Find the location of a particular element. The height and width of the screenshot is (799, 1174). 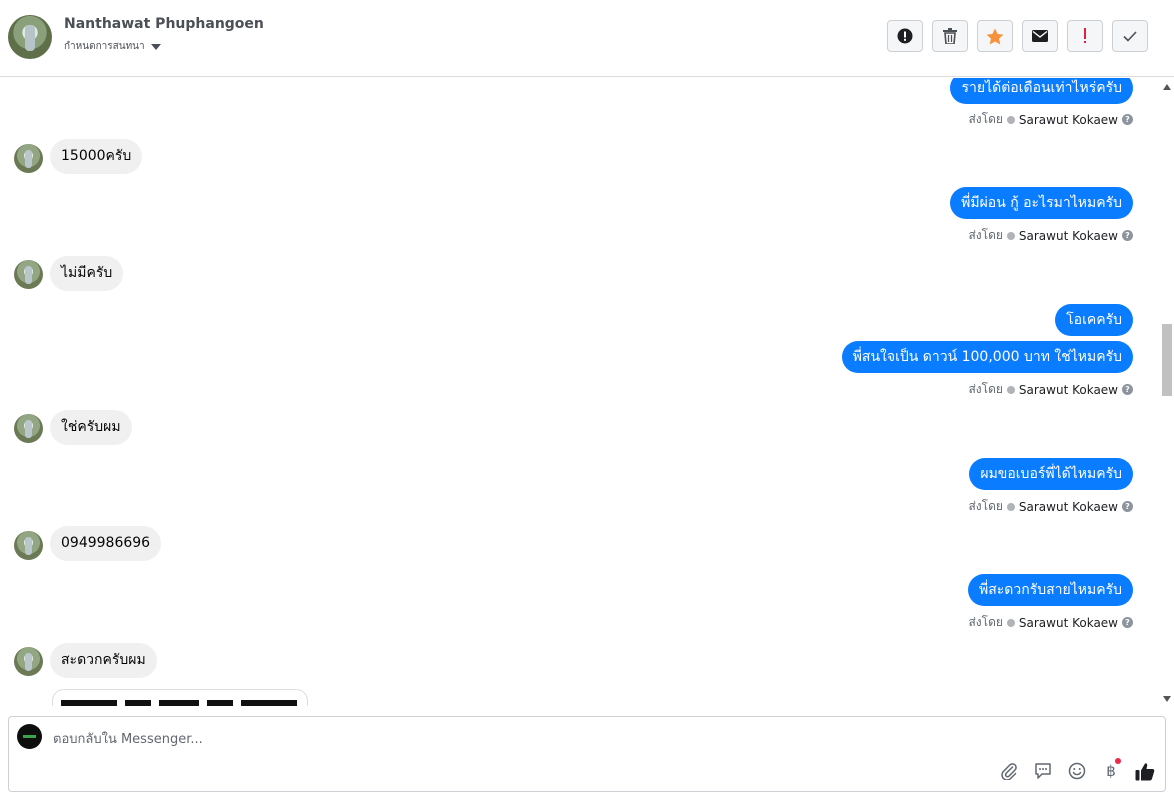

exclamation-icon is located at coordinates (1085, 35).